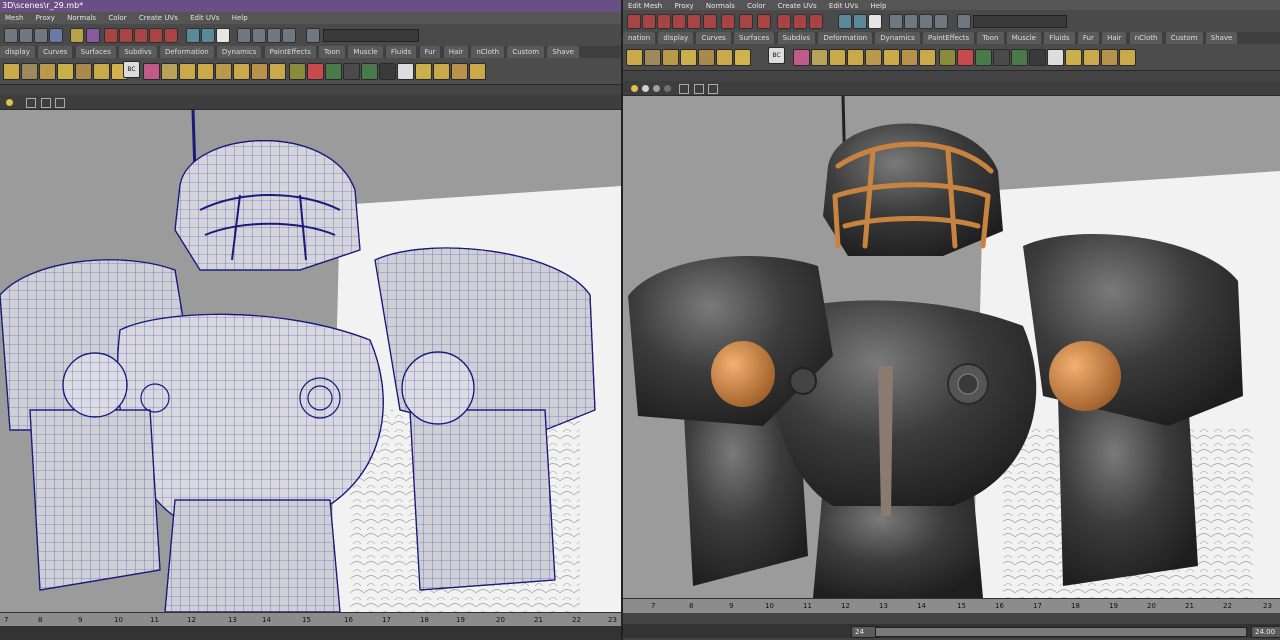  Describe the element at coordinates (941, 21) in the screenshot. I see `tool-settings-icon` at that location.